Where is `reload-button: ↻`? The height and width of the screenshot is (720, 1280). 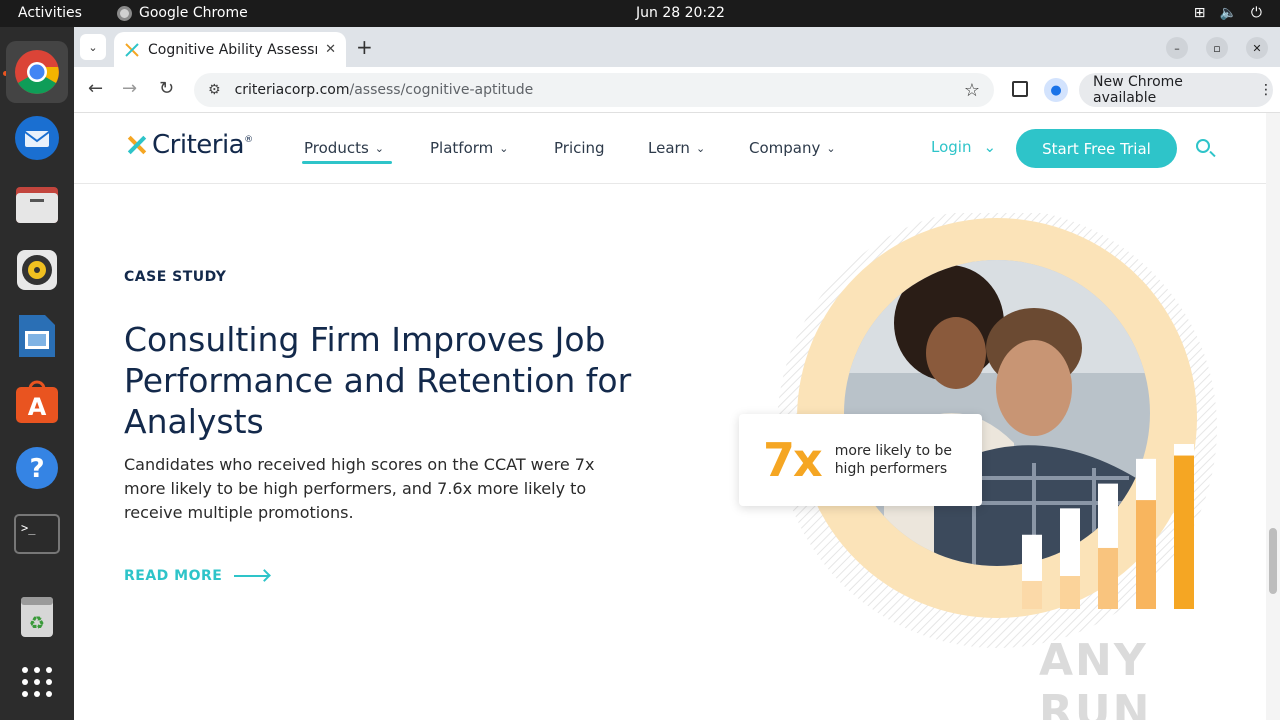
reload-button: ↻ is located at coordinates (166, 88).